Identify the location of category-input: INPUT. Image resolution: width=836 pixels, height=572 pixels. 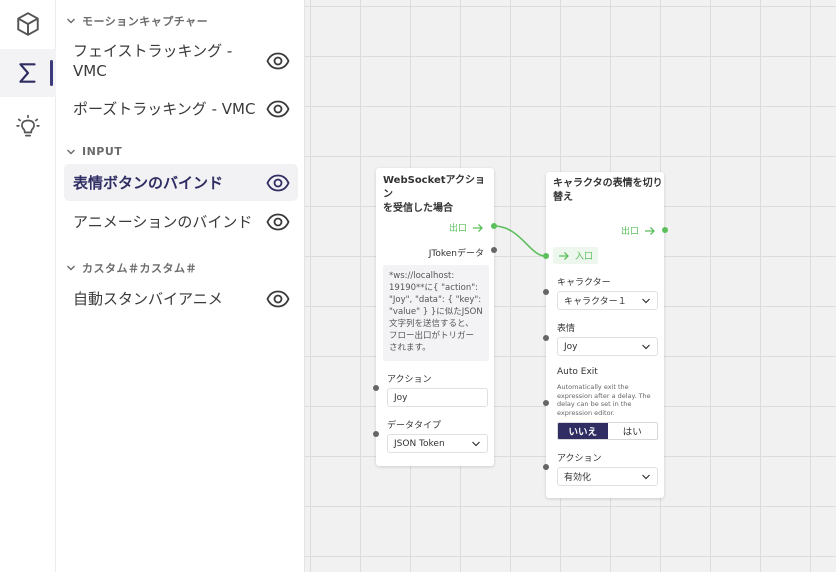
(94, 151).